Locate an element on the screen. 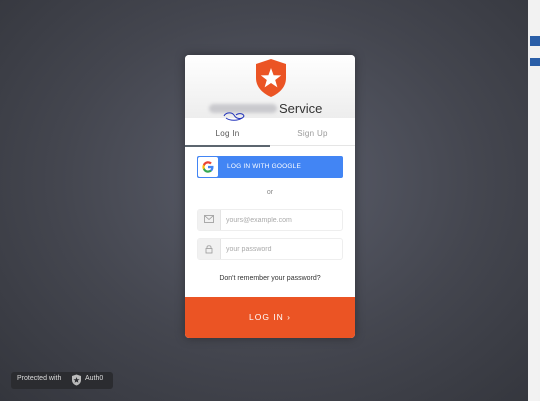 This screenshot has width=540, height=401. envelope-icon-box is located at coordinates (209, 220).